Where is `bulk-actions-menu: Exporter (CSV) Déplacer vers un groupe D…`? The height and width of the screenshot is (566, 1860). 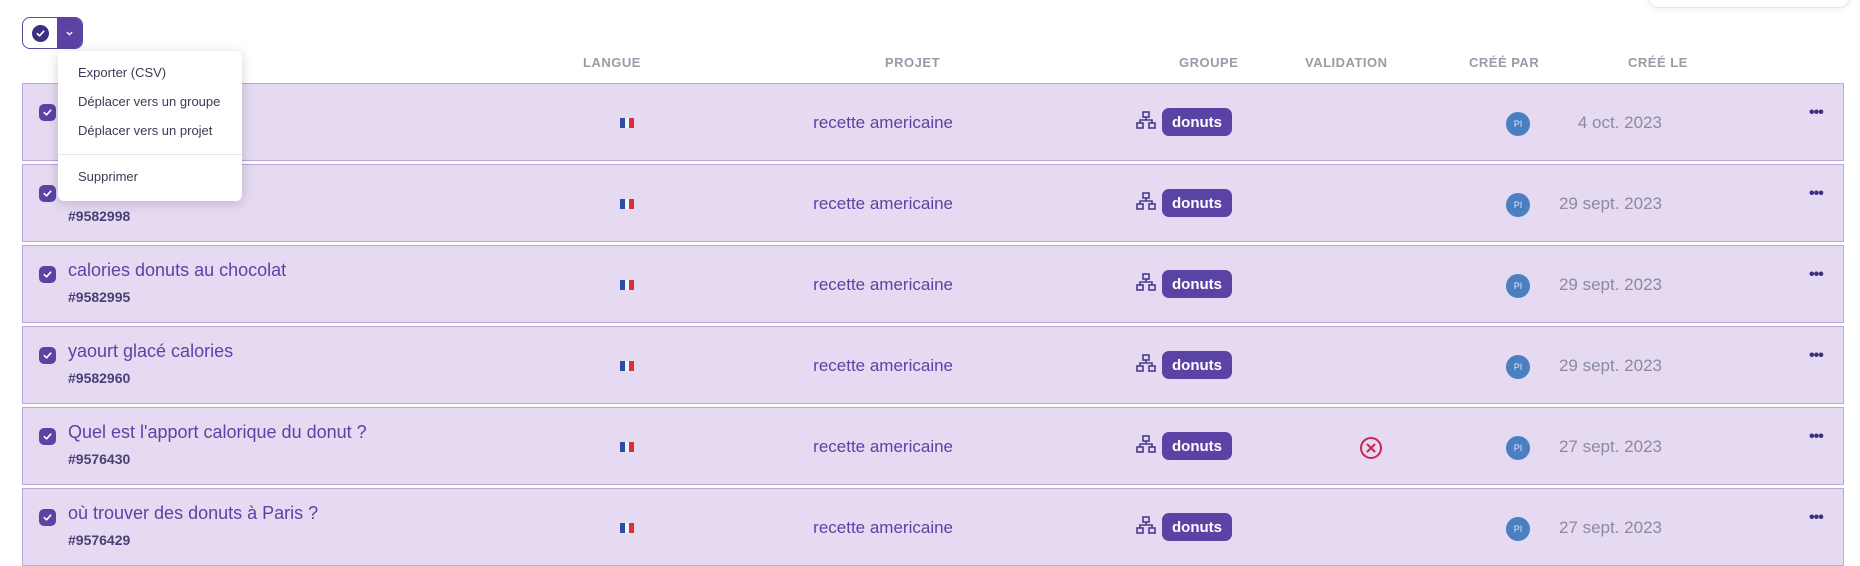 bulk-actions-menu: Exporter (CSV) Déplacer vers un groupe D… is located at coordinates (150, 126).